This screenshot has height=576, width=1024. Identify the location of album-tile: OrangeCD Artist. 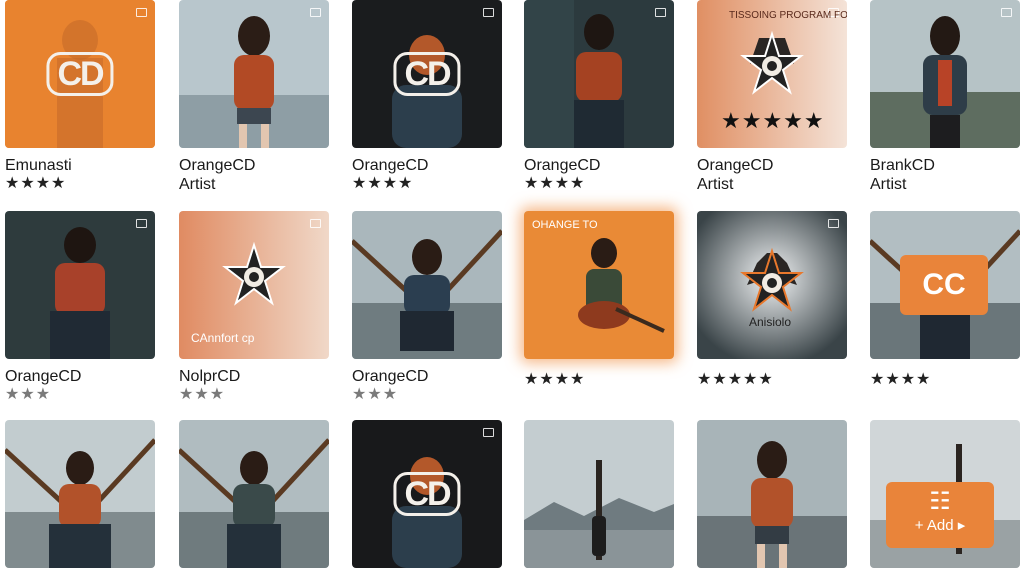
(254, 97).